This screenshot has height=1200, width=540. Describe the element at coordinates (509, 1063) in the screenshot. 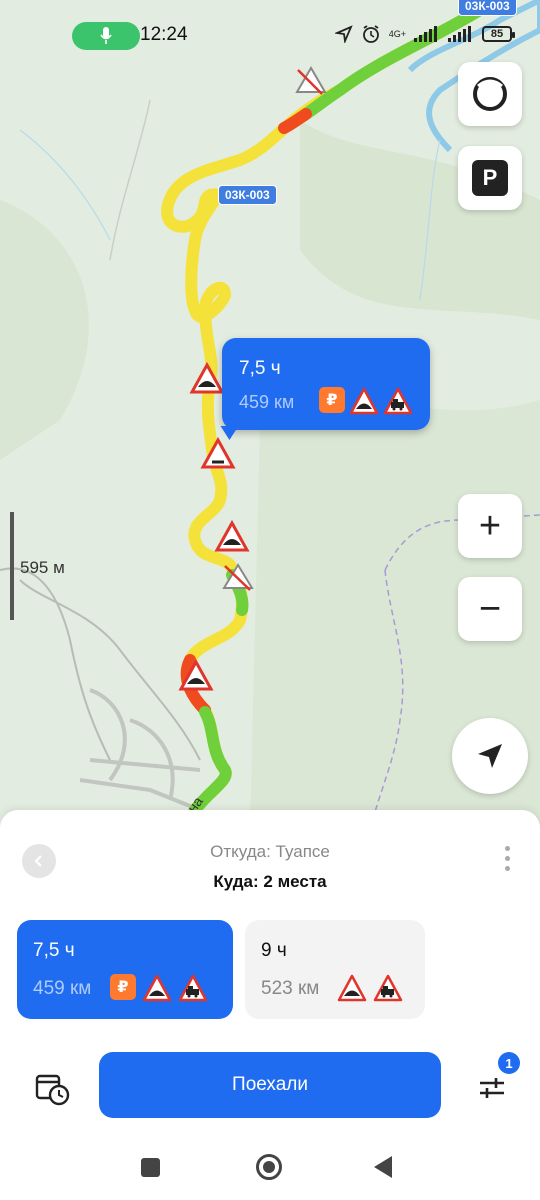

I see `settings-count-badge: 1` at that location.